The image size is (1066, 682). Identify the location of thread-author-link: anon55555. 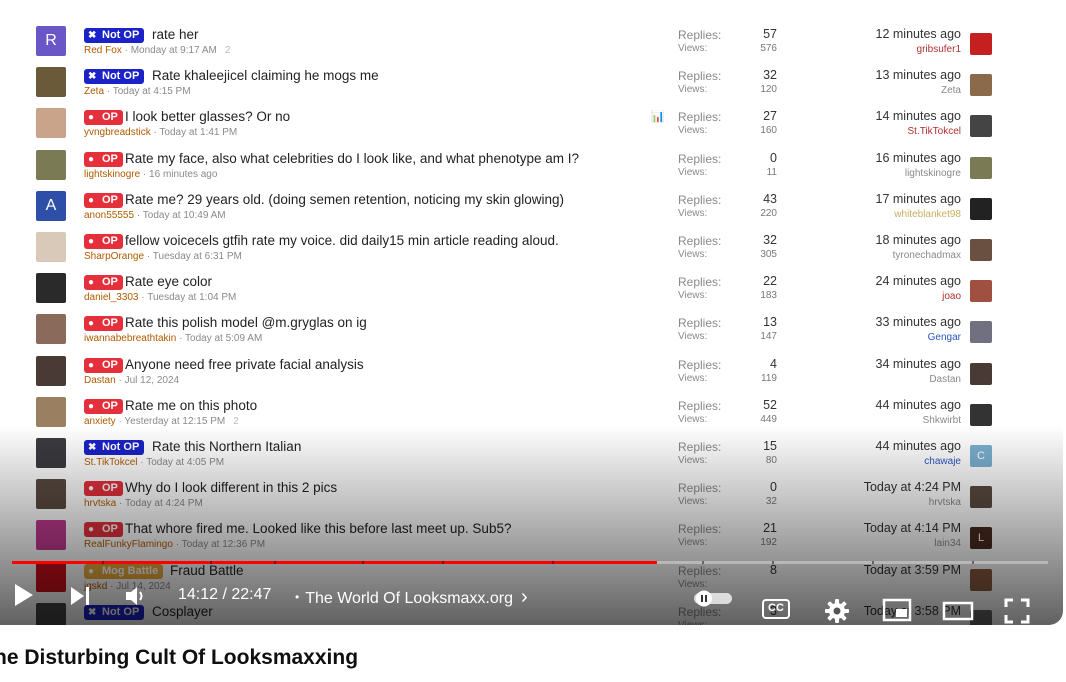
(109, 215).